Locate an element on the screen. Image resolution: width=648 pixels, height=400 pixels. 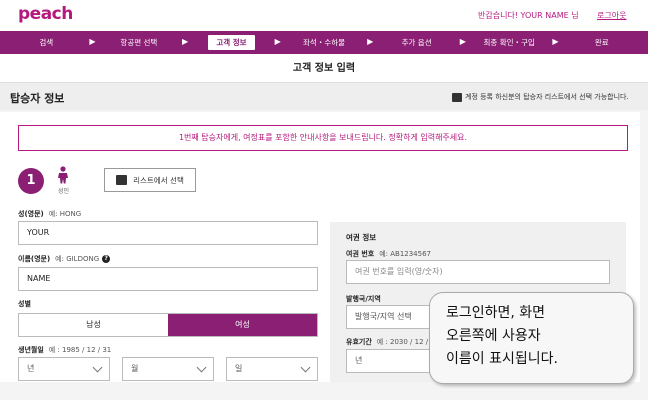
select-from-list-button: 리스트에서 선택 is located at coordinates (150, 180).